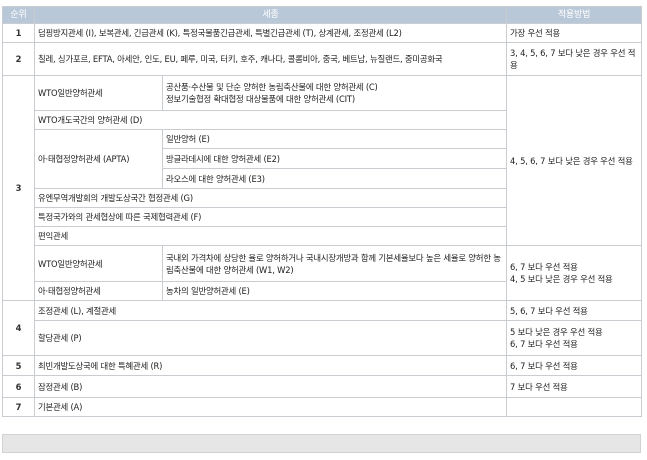  What do you see at coordinates (334, 291) in the screenshot?
I see `tax-sub-cell: 농차의 일반양허관세 (E)` at bounding box center [334, 291].